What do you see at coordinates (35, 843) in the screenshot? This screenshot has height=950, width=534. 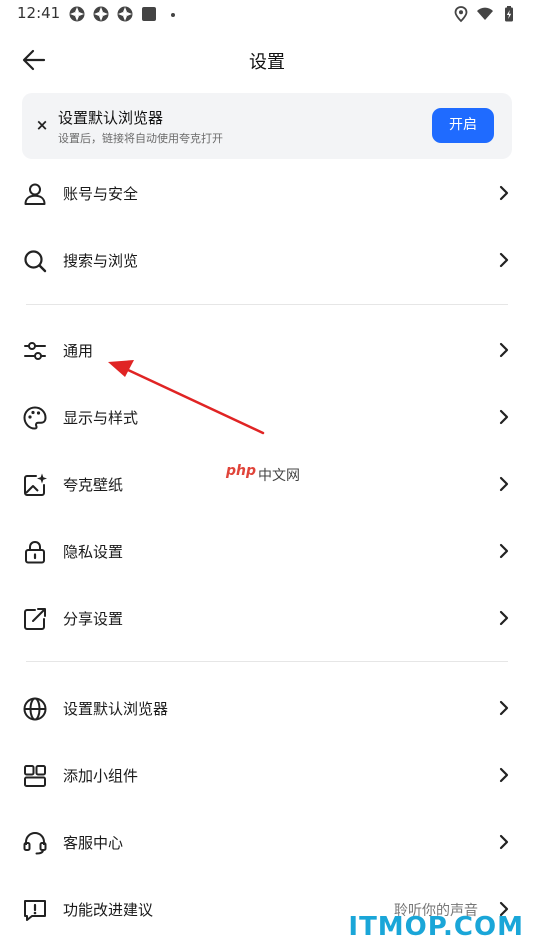 I see `headset-icon` at bounding box center [35, 843].